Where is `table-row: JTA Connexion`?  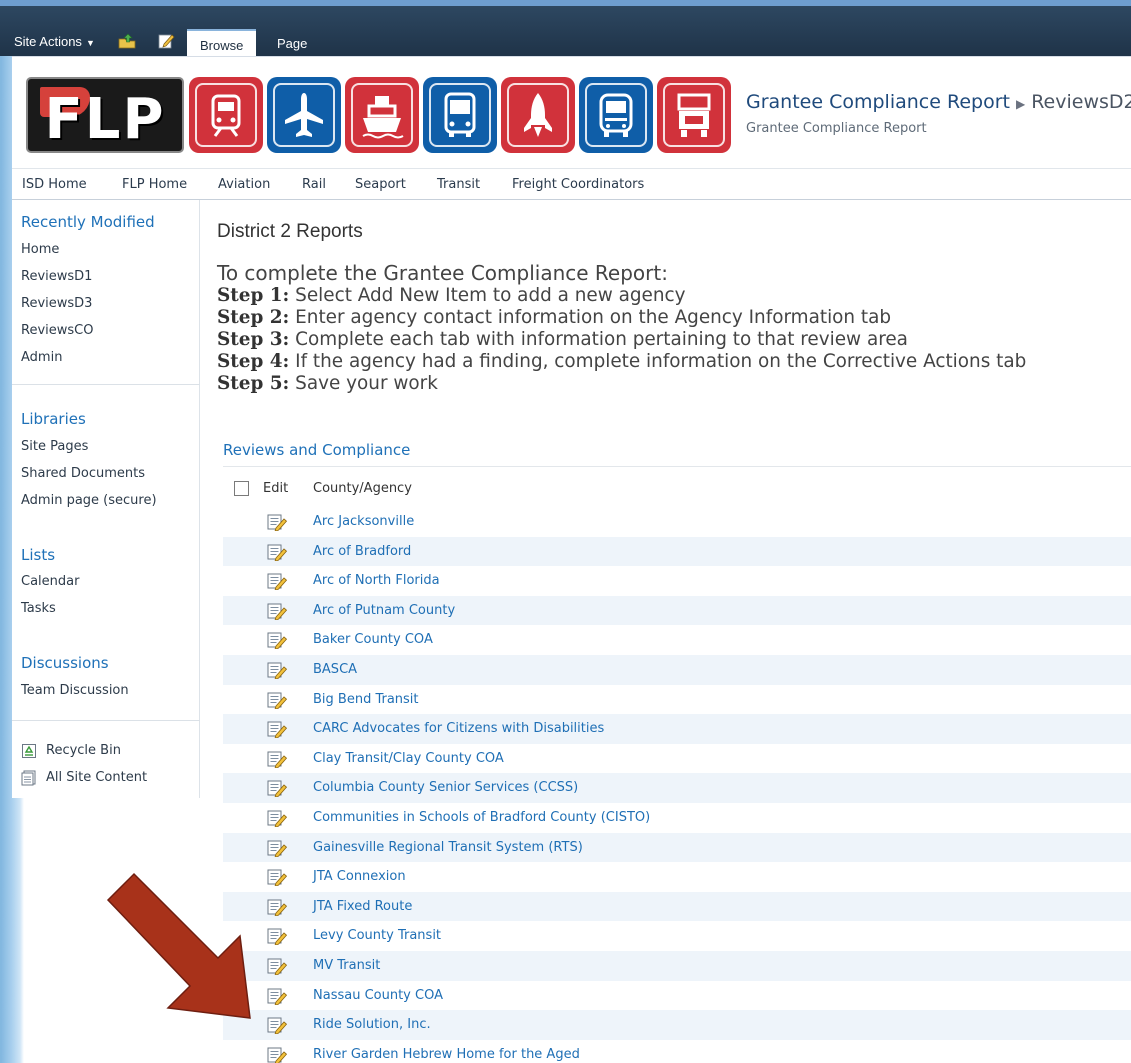 table-row: JTA Connexion is located at coordinates (677, 877).